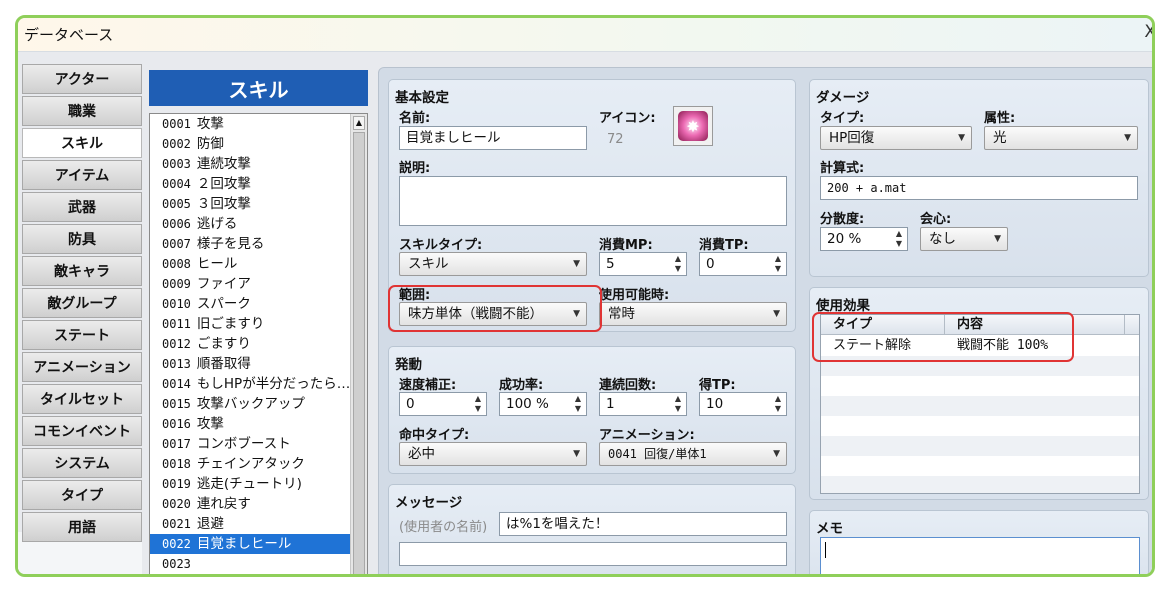 The height and width of the screenshot is (592, 1171). I want to click on animation-value: 0041 回復/単体1, so click(657, 454).